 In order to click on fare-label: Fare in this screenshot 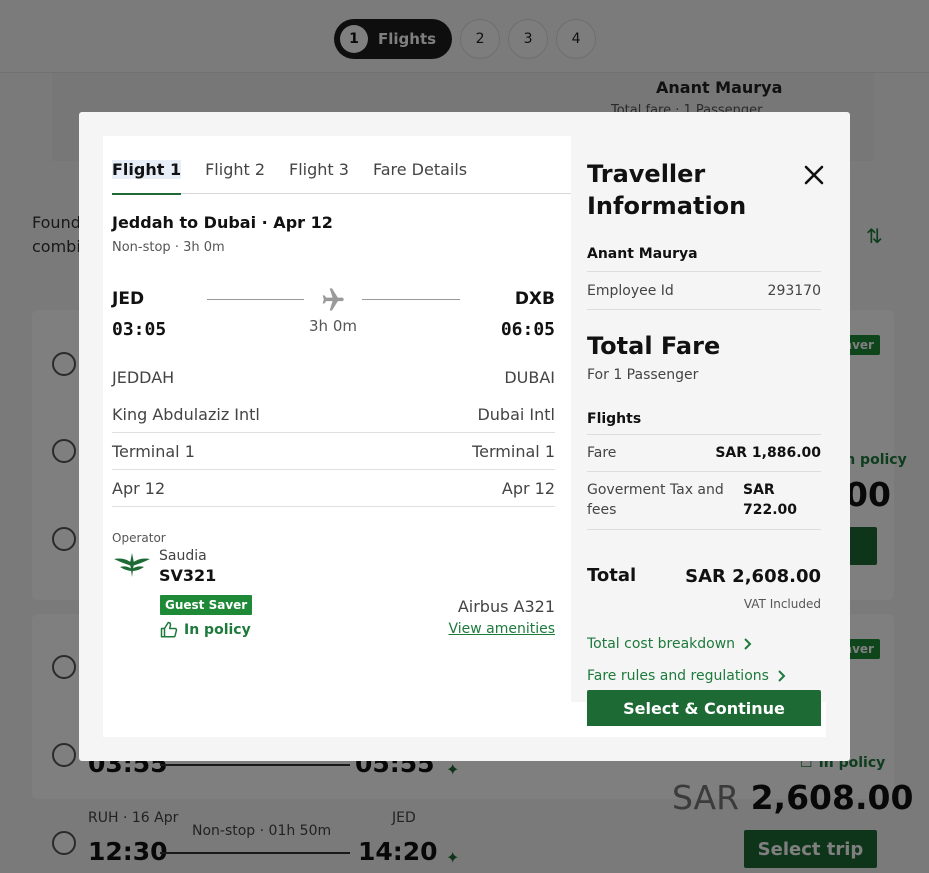, I will do `click(602, 453)`.